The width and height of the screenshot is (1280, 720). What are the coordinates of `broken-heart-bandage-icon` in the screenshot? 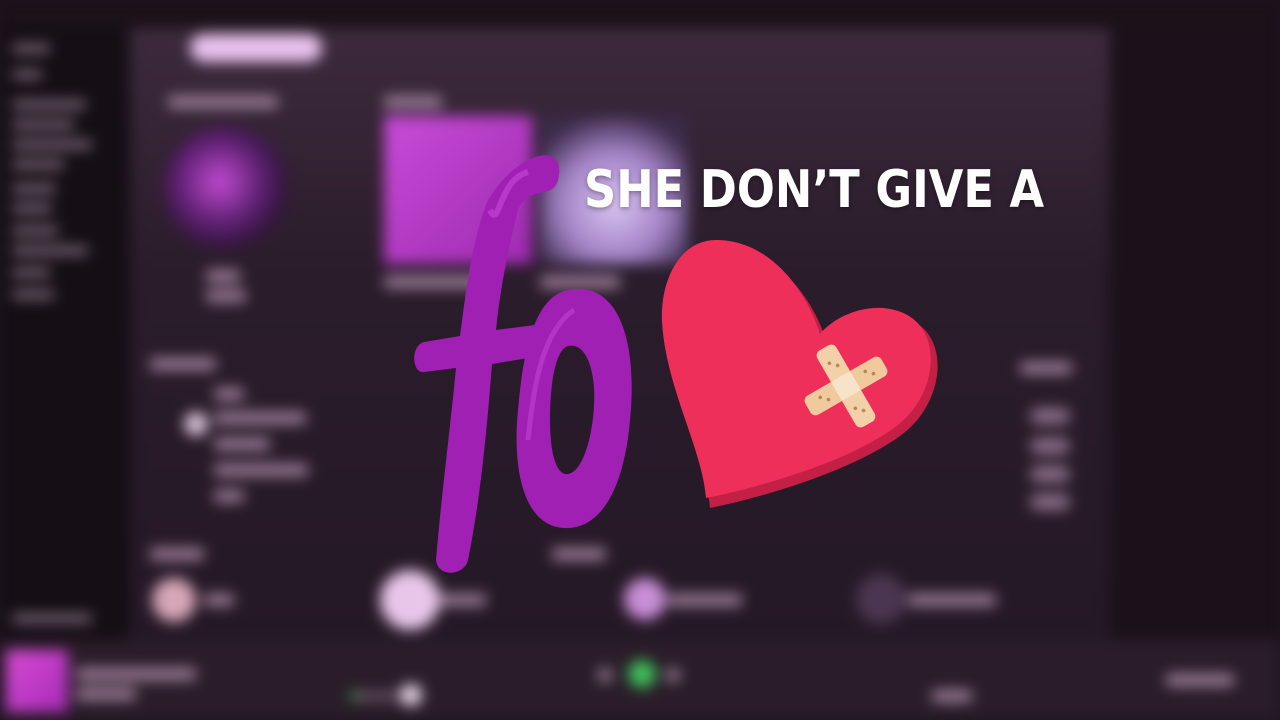 It's located at (799, 374).